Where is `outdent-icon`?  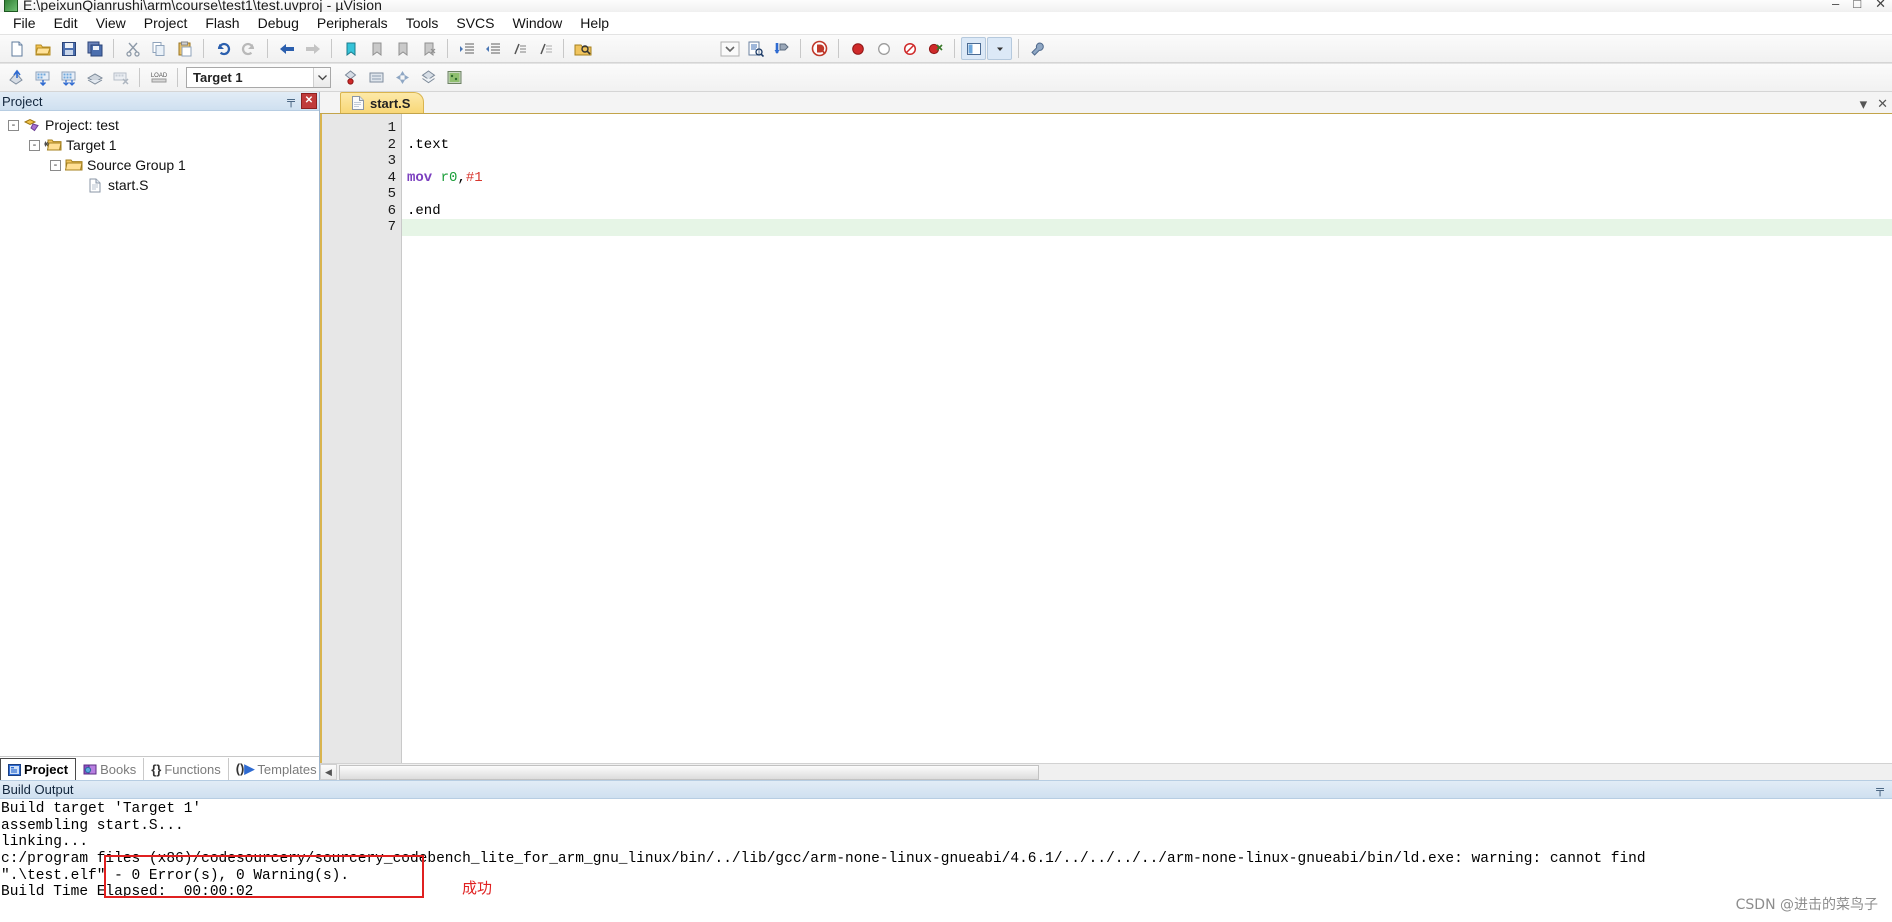 outdent-icon is located at coordinates (492, 48).